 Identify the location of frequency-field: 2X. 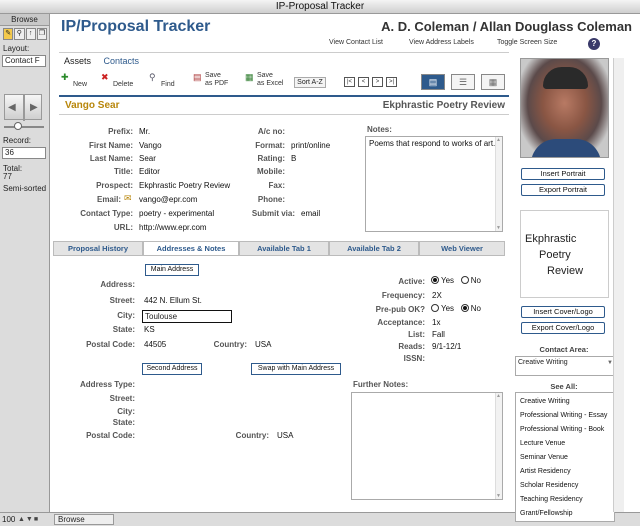
(437, 295).